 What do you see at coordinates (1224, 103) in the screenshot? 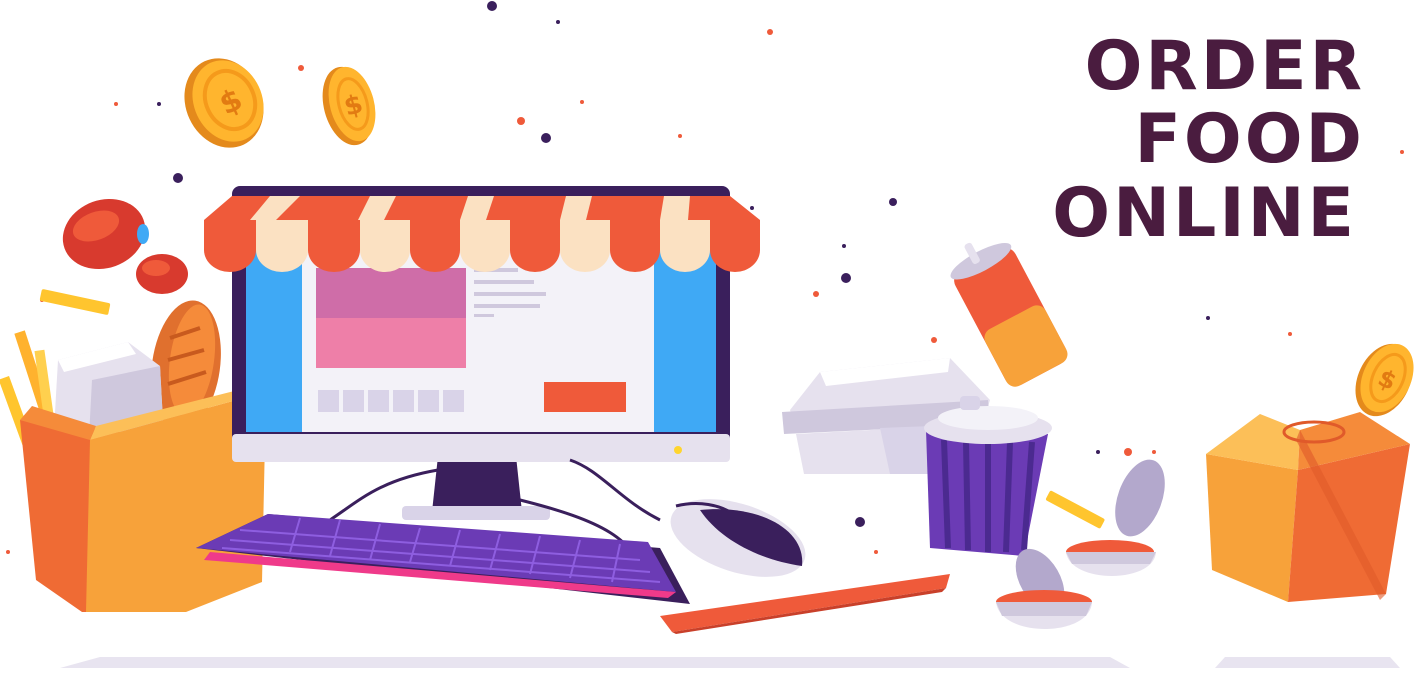
I see `headline-line-1: ORDER FOOD` at bounding box center [1224, 103].